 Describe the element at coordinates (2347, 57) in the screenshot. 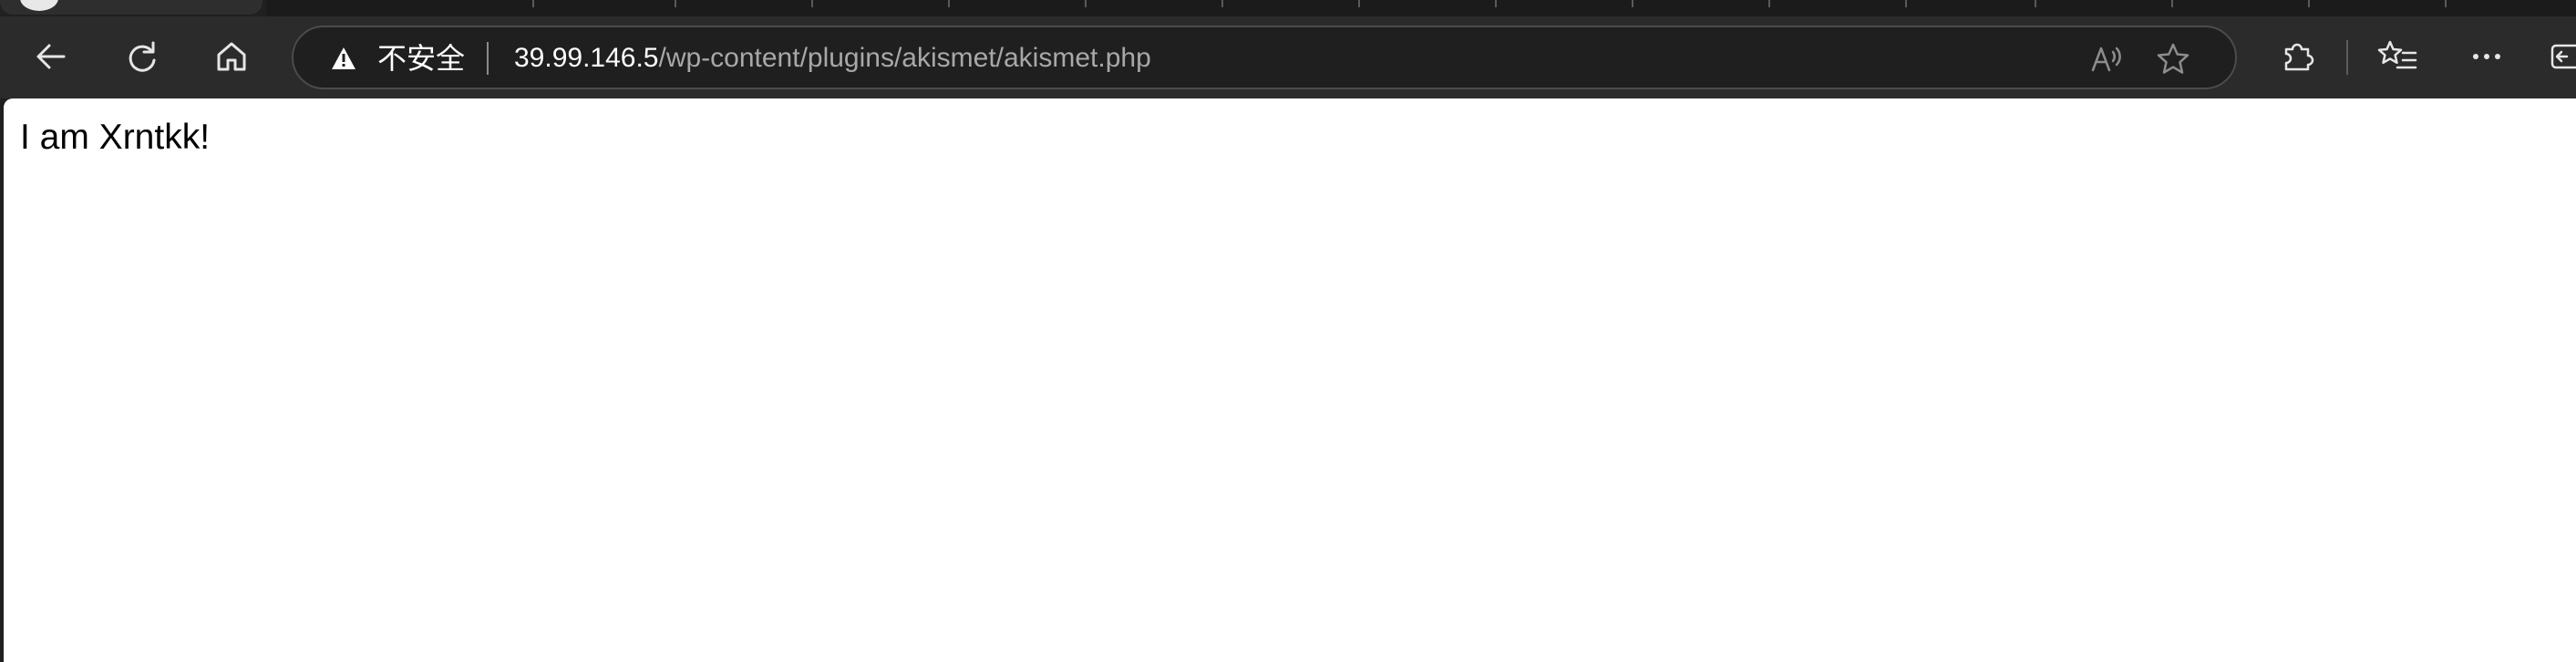

I see `toolbar-separator` at that location.